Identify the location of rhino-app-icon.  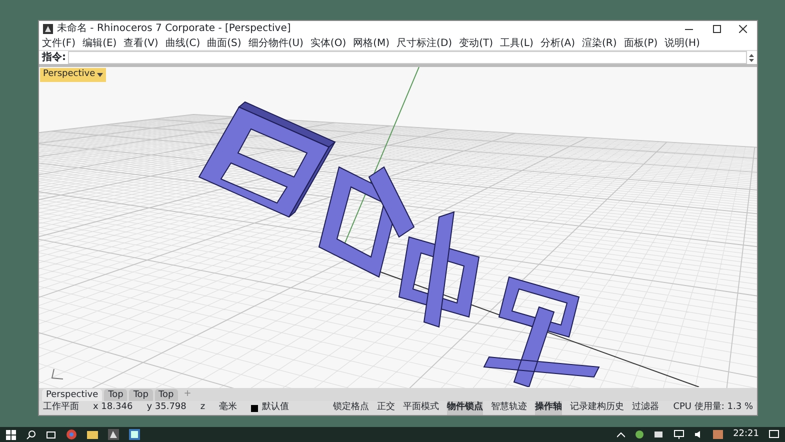
(113, 434).